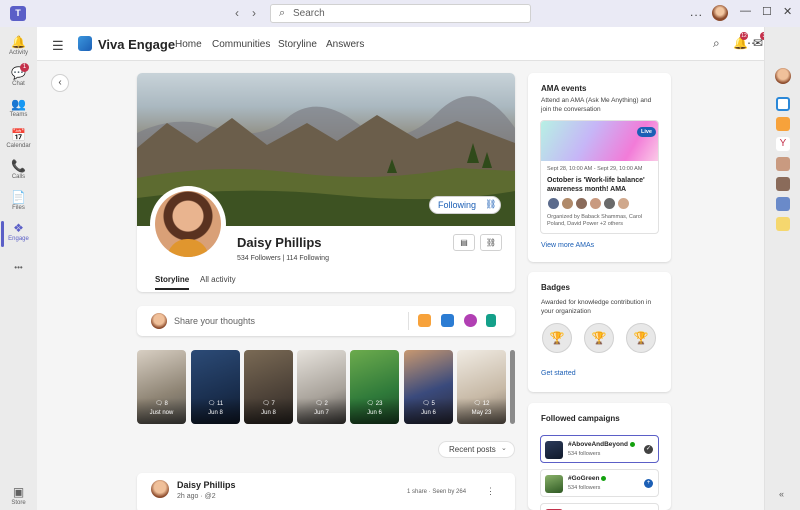  What do you see at coordinates (491, 320) in the screenshot?
I see `poll-icon` at bounding box center [491, 320].